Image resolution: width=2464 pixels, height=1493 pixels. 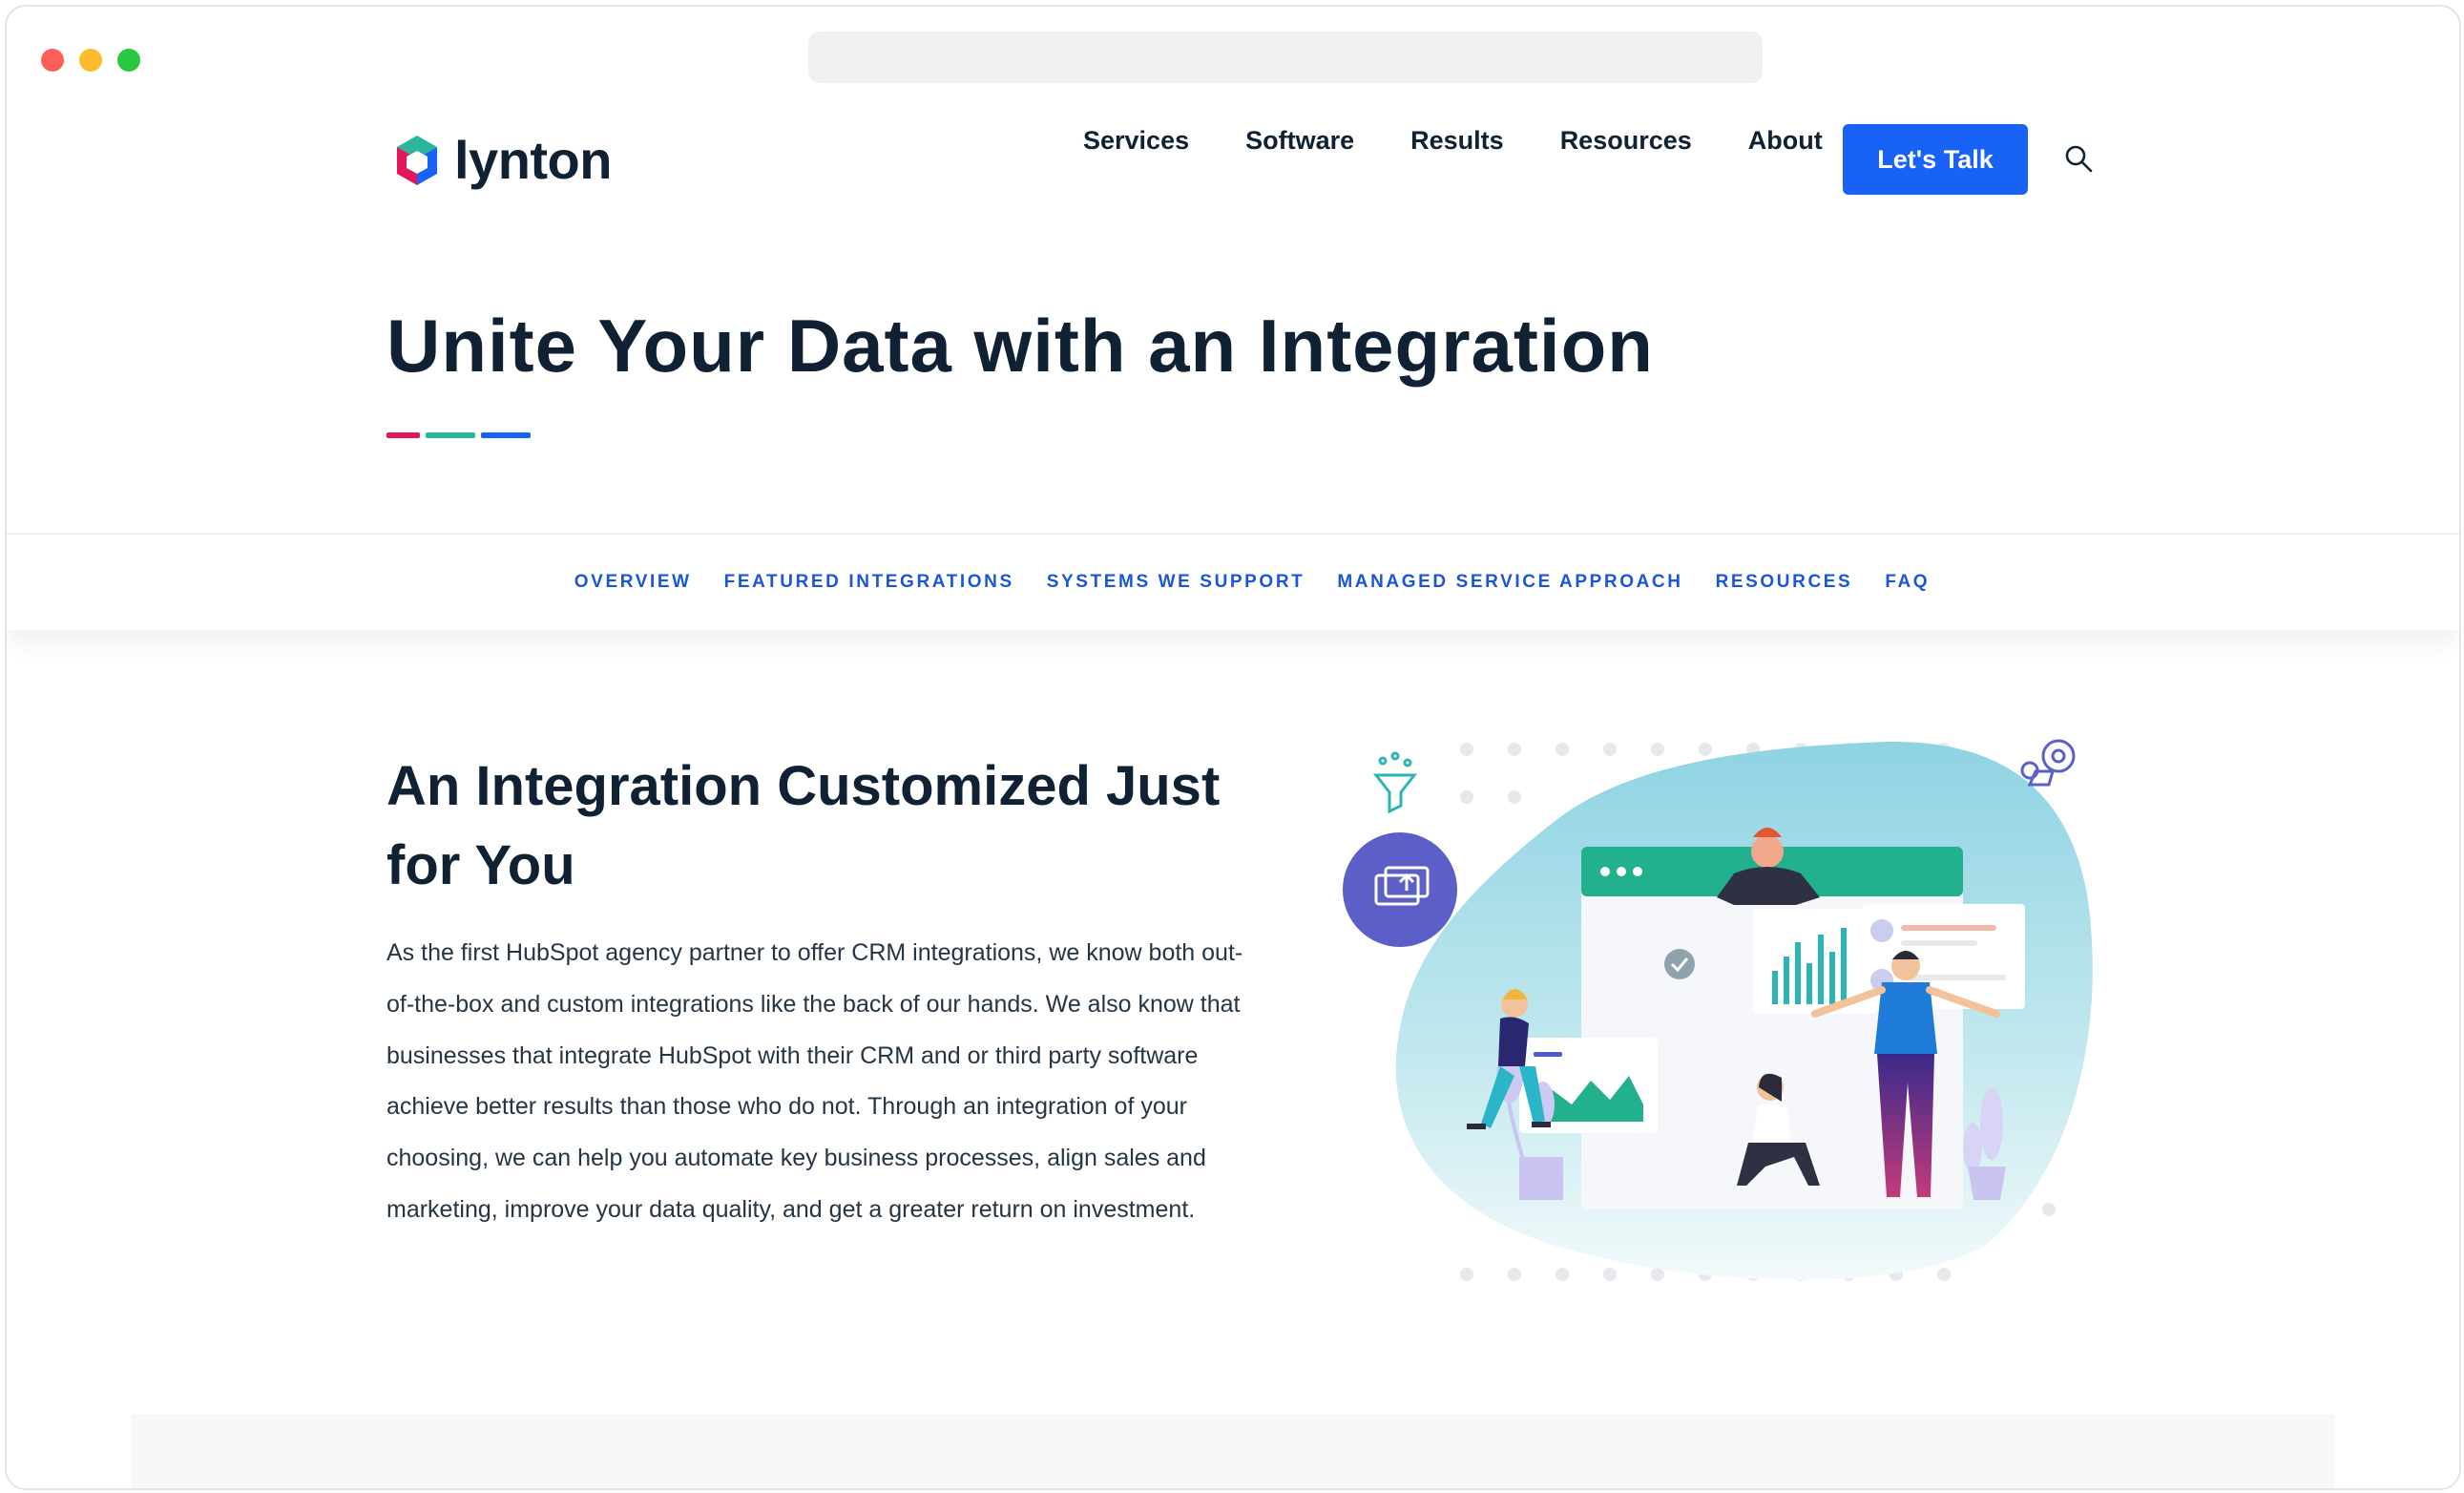 What do you see at coordinates (869, 582) in the screenshot?
I see `subnav-featured-integrations: FEATURED INTEGRATIONS` at bounding box center [869, 582].